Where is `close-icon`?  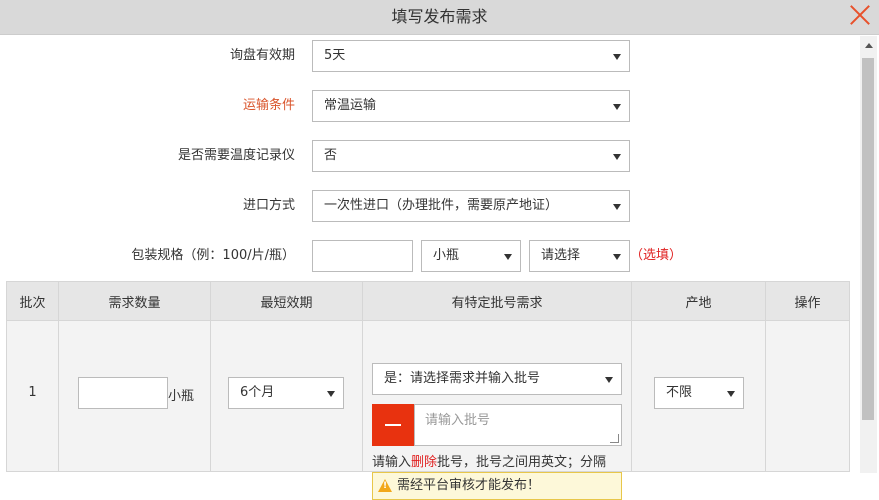
close-icon is located at coordinates (860, 15).